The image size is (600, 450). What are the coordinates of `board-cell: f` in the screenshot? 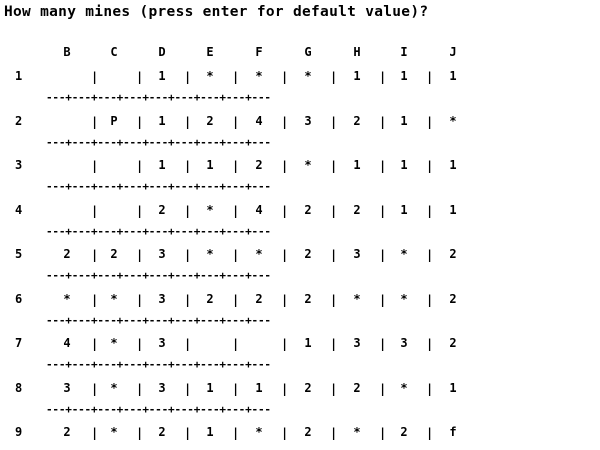 It's located at (453, 432).